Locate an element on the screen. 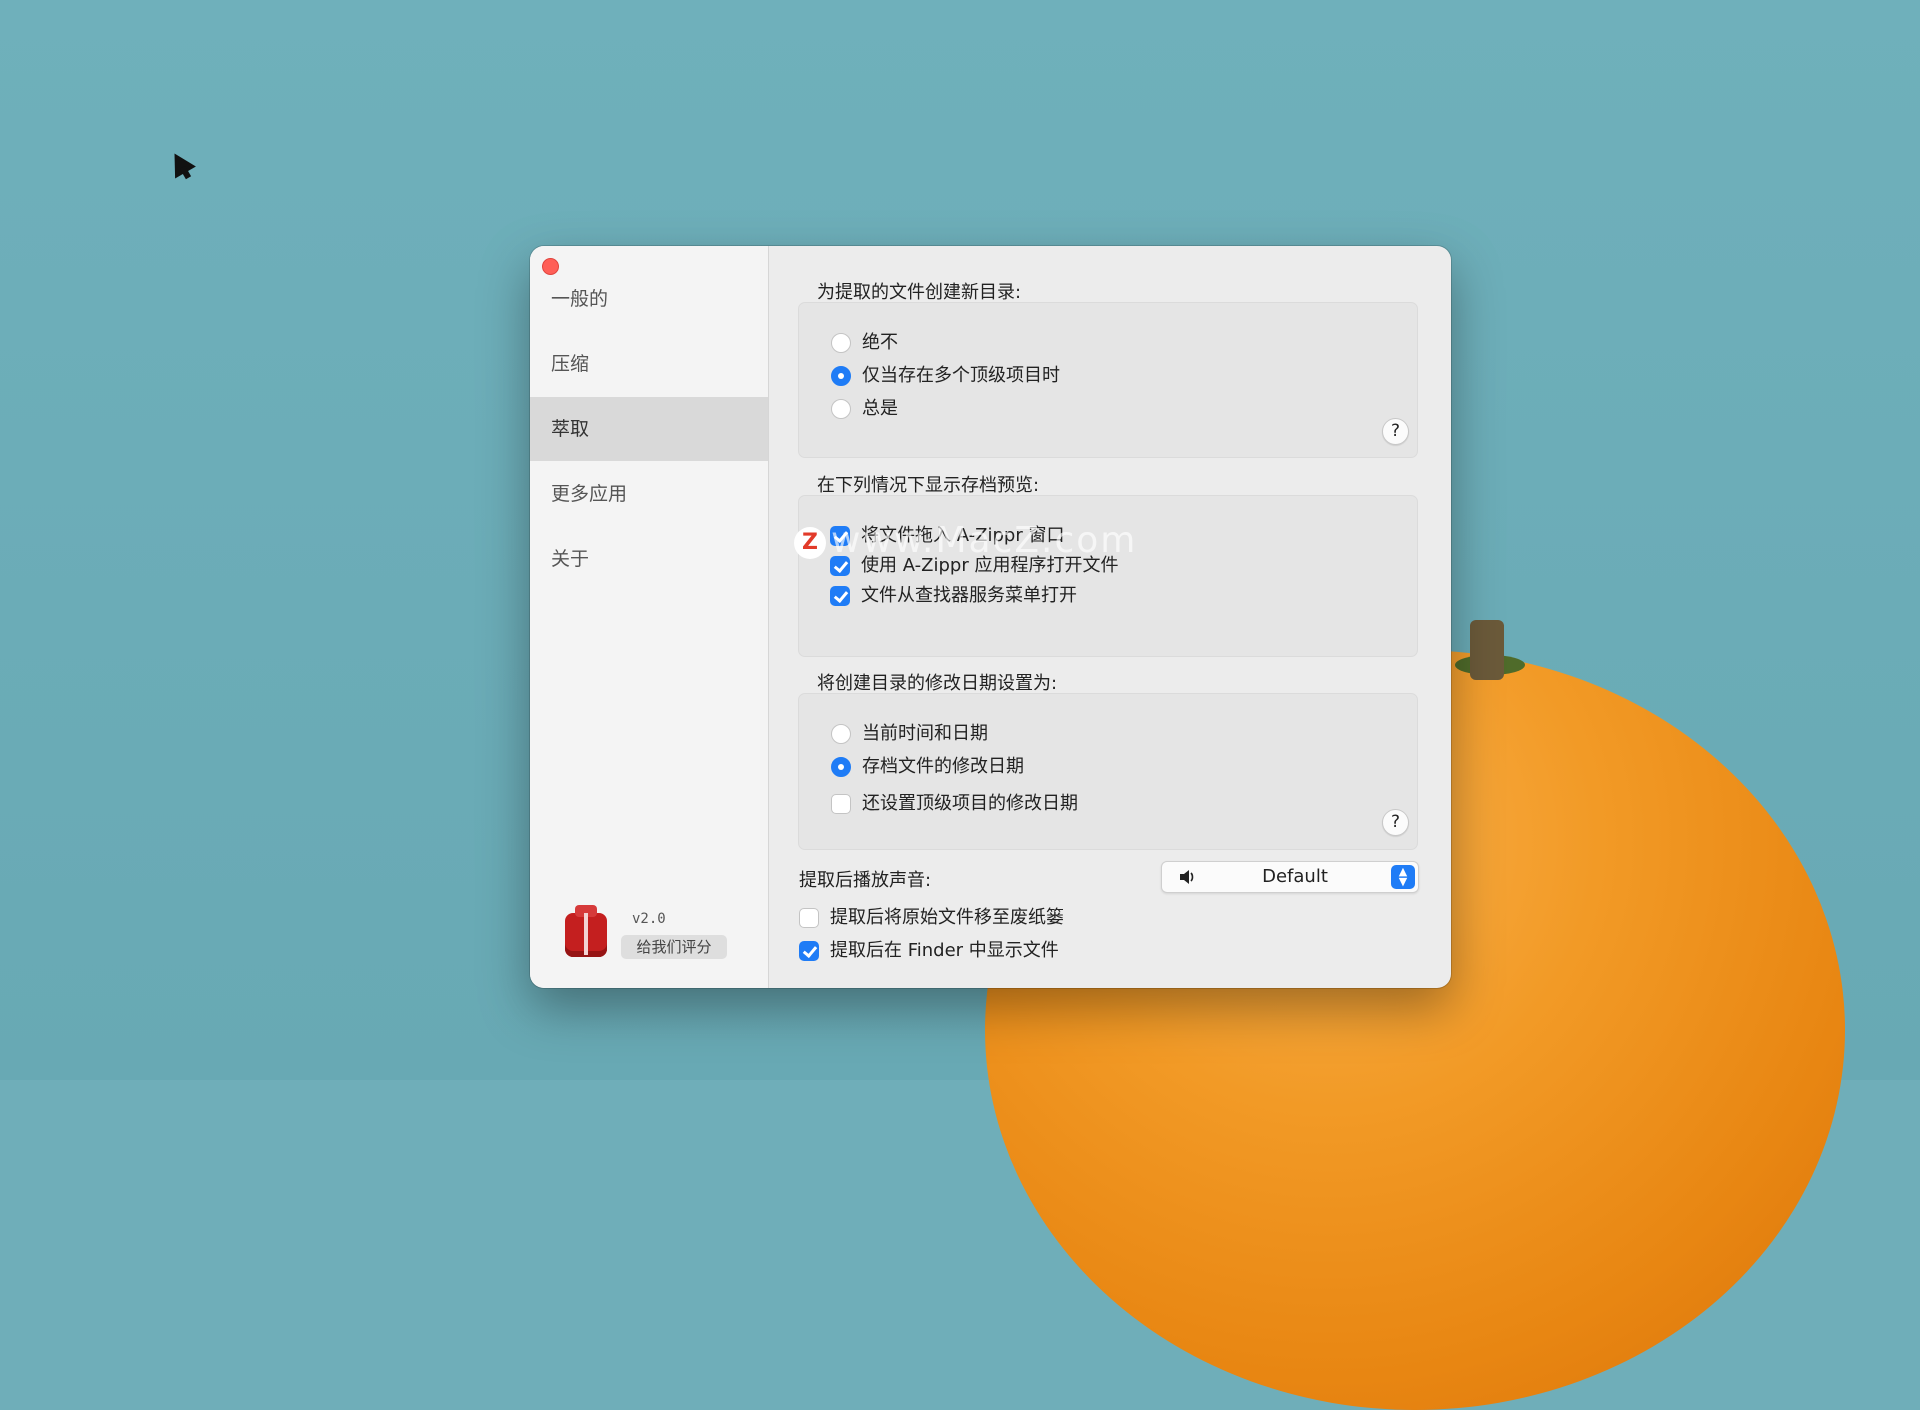  sidebar-item-about: 关于 is located at coordinates (649, 559).